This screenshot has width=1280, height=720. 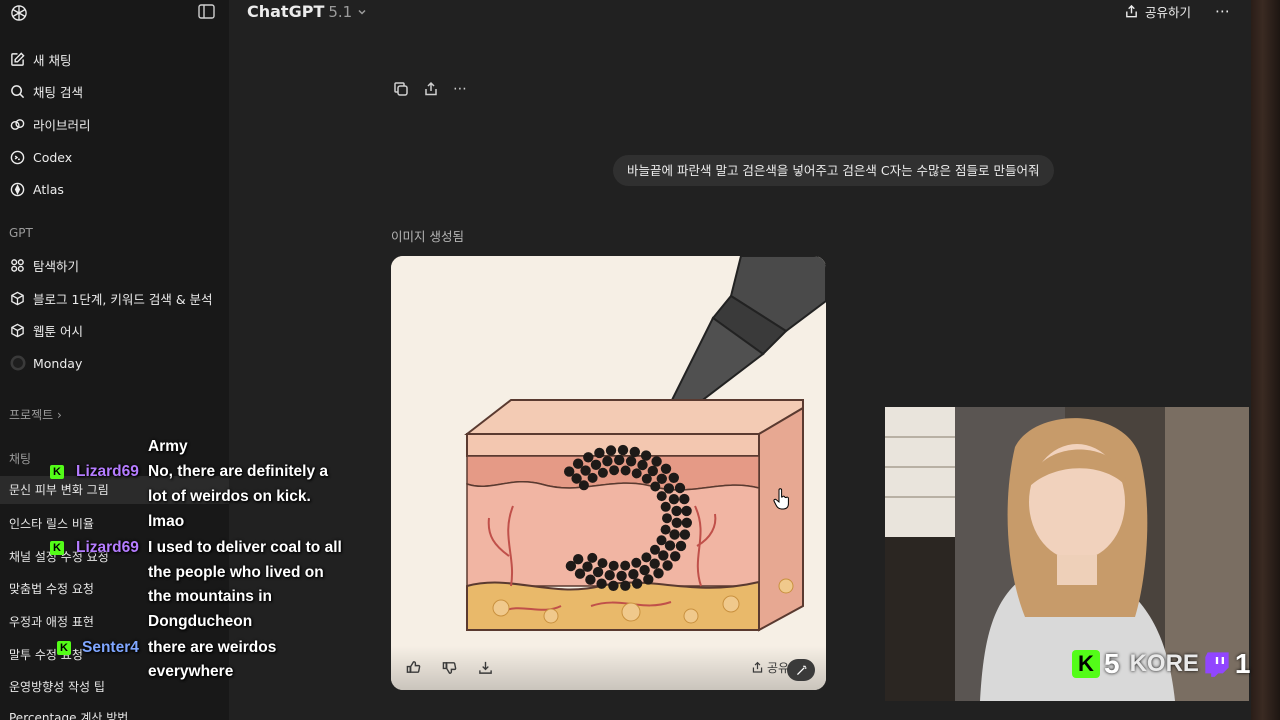 What do you see at coordinates (58, 331) in the screenshot?
I see `sidebar-item-label: 웹툰 어시` at bounding box center [58, 331].